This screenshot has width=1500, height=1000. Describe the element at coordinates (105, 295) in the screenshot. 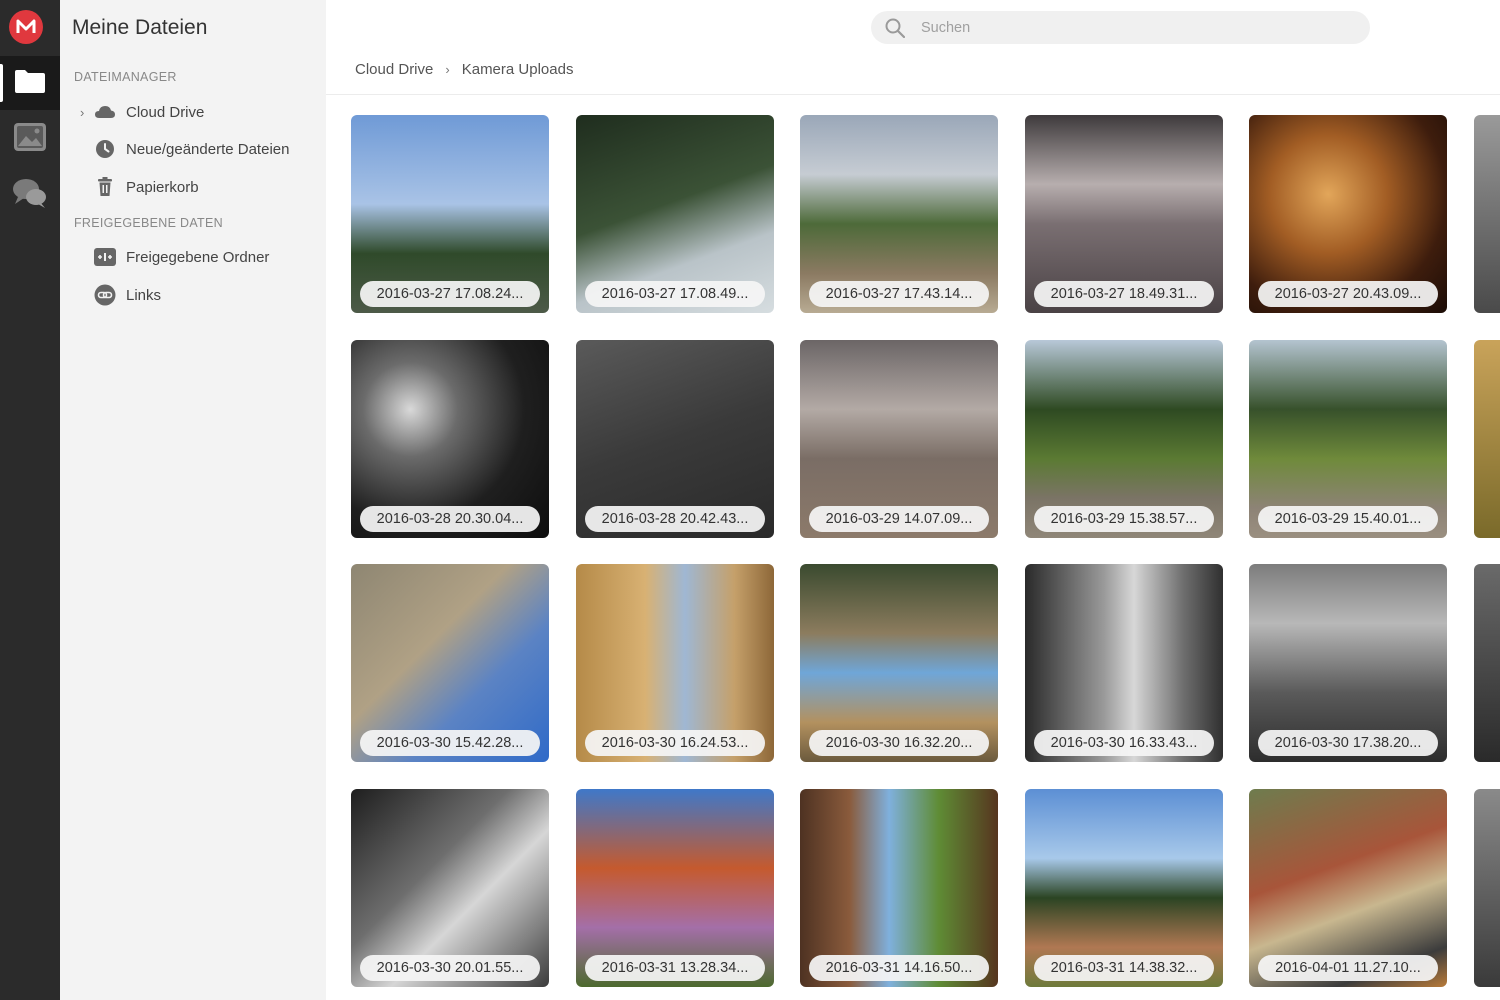

I see `link-icon` at that location.